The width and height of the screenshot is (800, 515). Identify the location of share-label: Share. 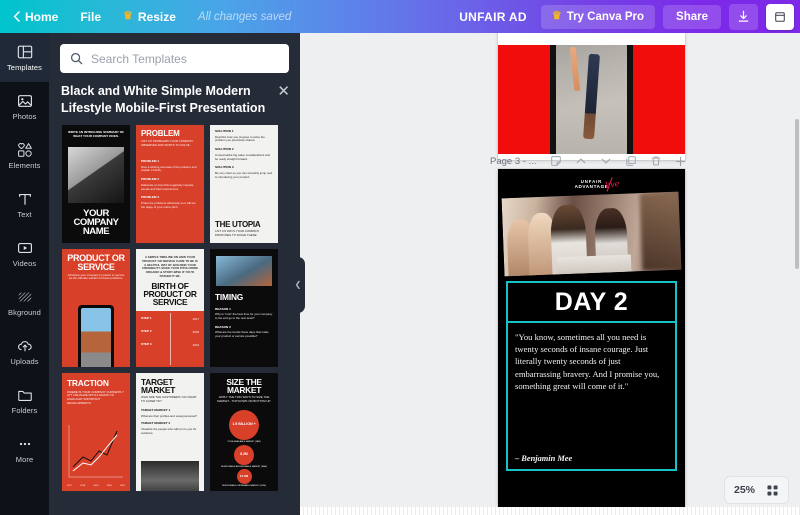
(692, 16).